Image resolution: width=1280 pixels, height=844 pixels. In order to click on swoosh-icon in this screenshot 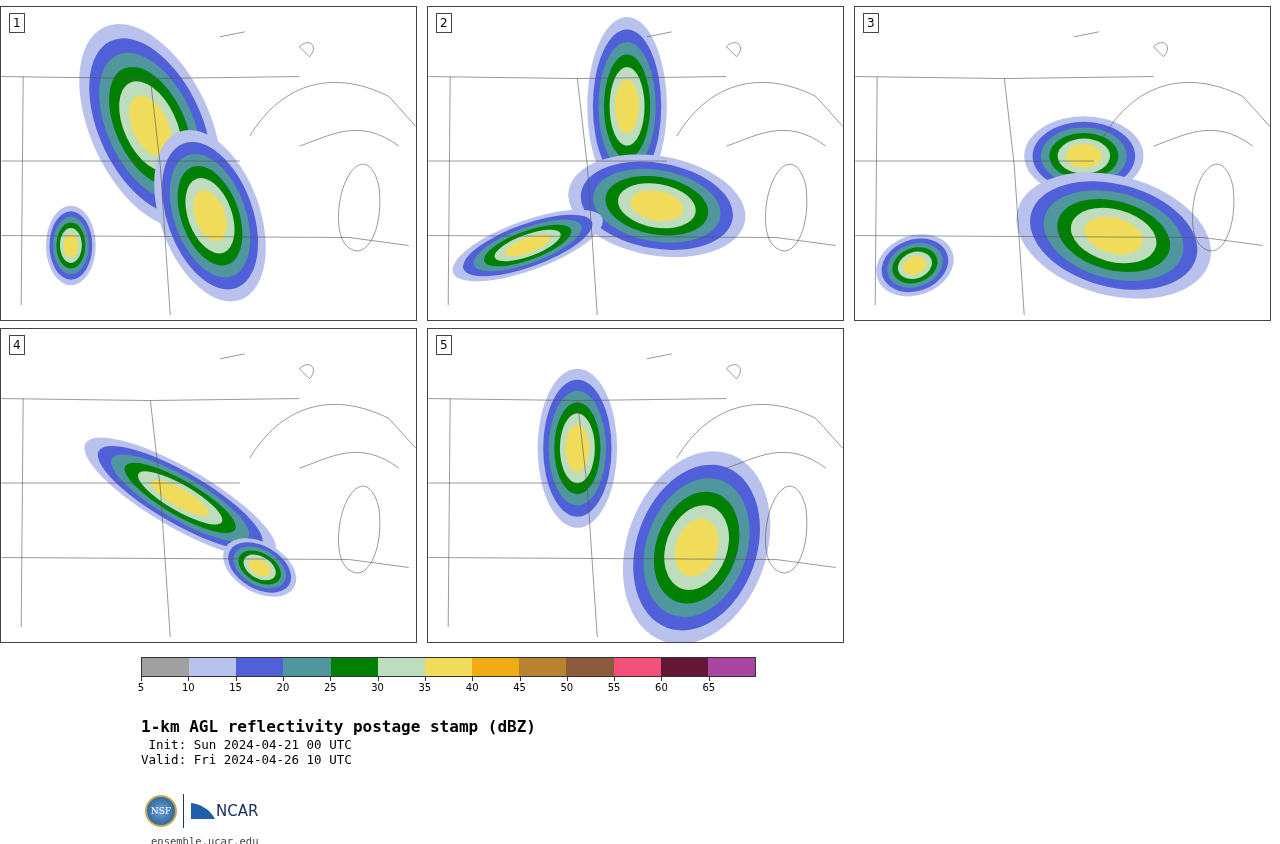, I will do `click(203, 811)`.